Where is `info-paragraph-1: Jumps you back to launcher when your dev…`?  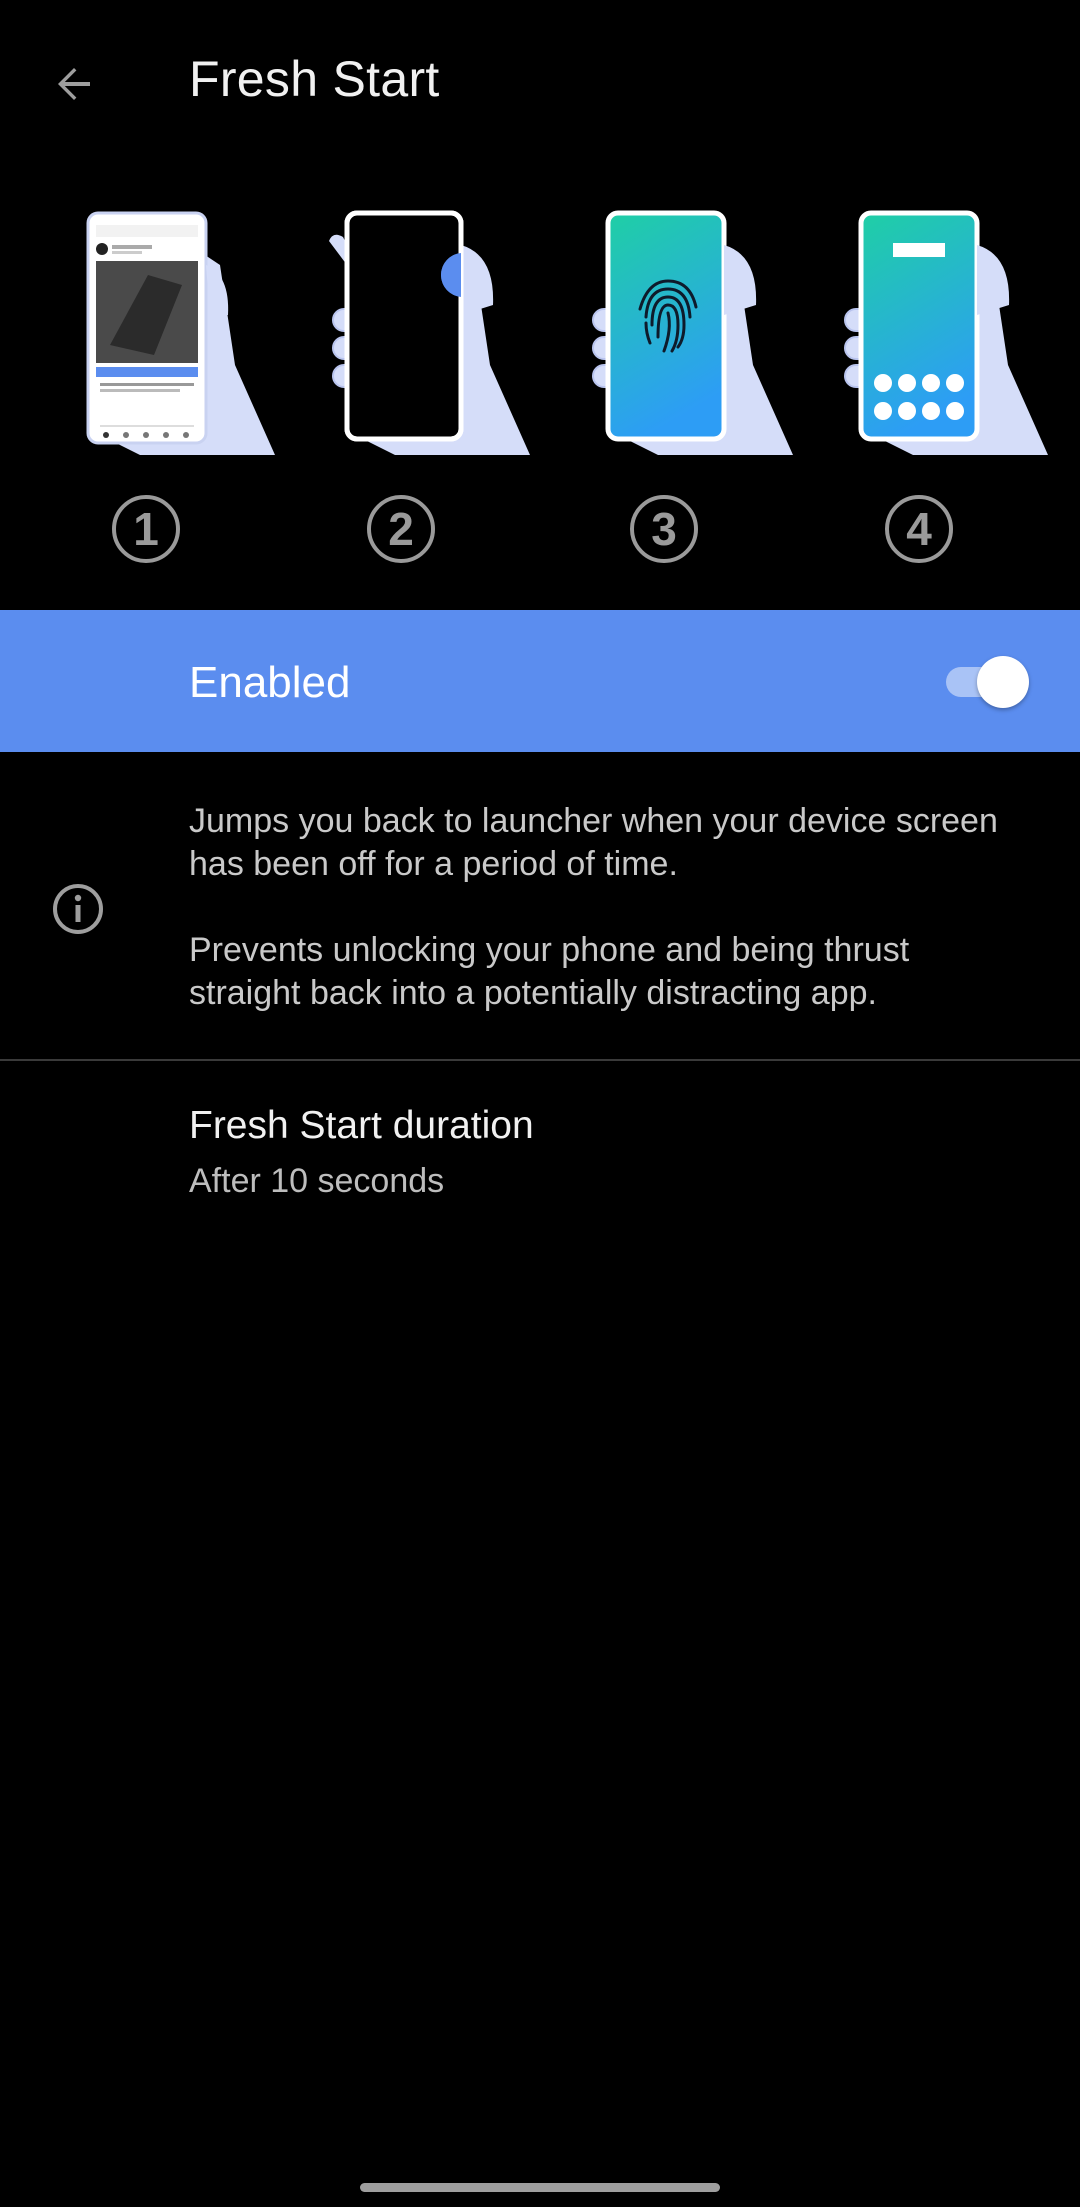
info-paragraph-1: Jumps you back to launcher when your dev… is located at coordinates (593, 842).